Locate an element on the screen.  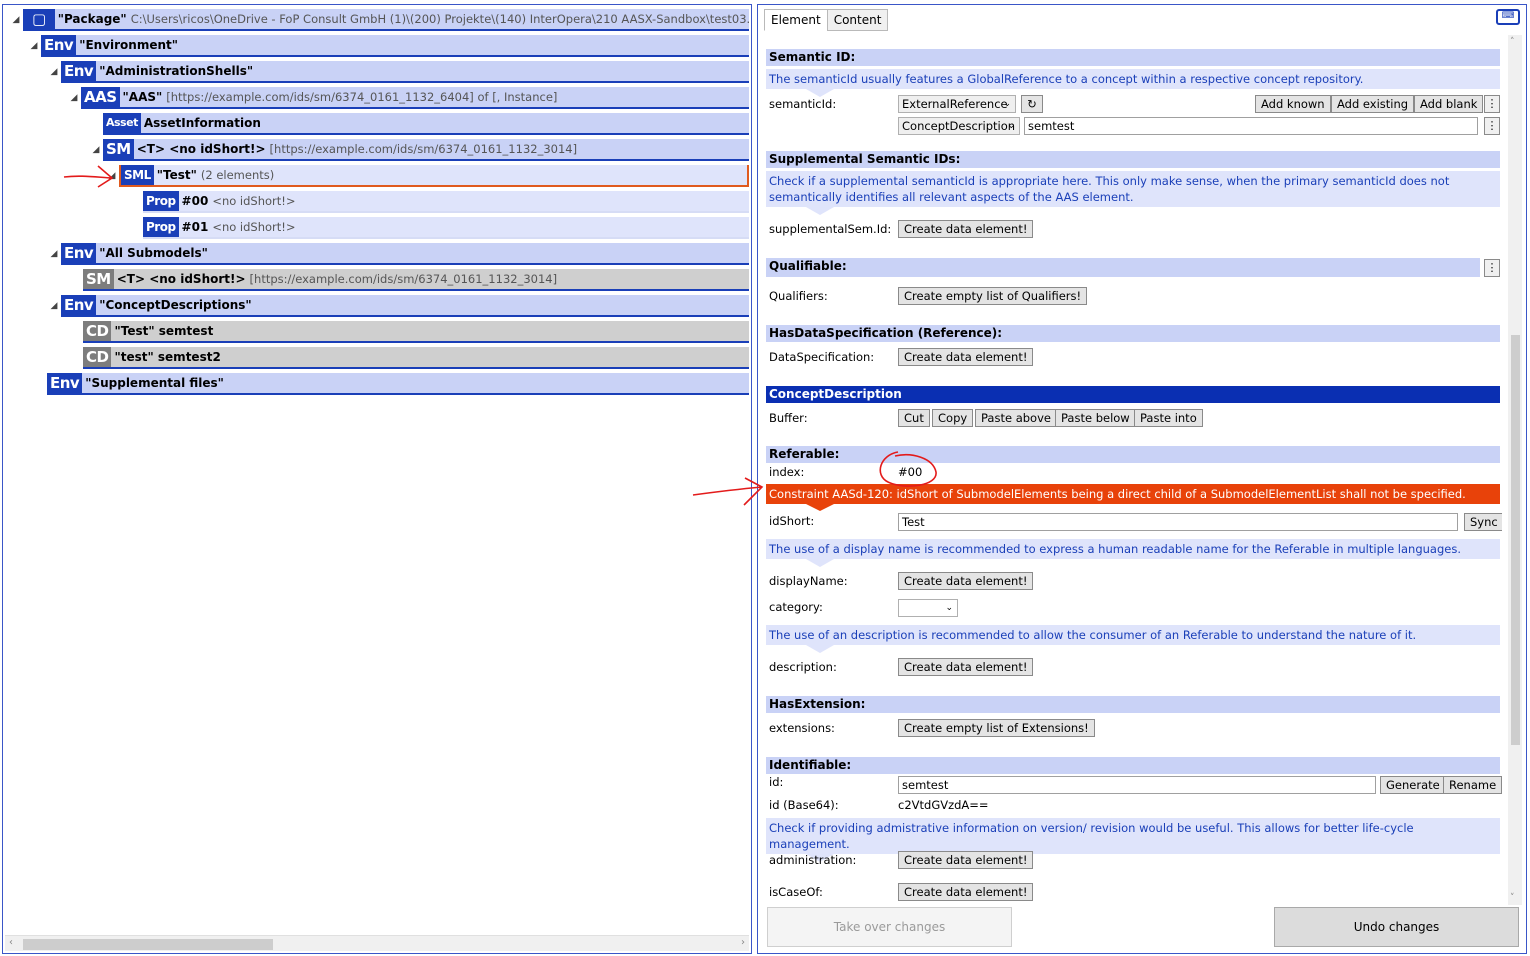
tree-item-concept-description-1: CD "Test" semtest is located at coordinates (409, 332).